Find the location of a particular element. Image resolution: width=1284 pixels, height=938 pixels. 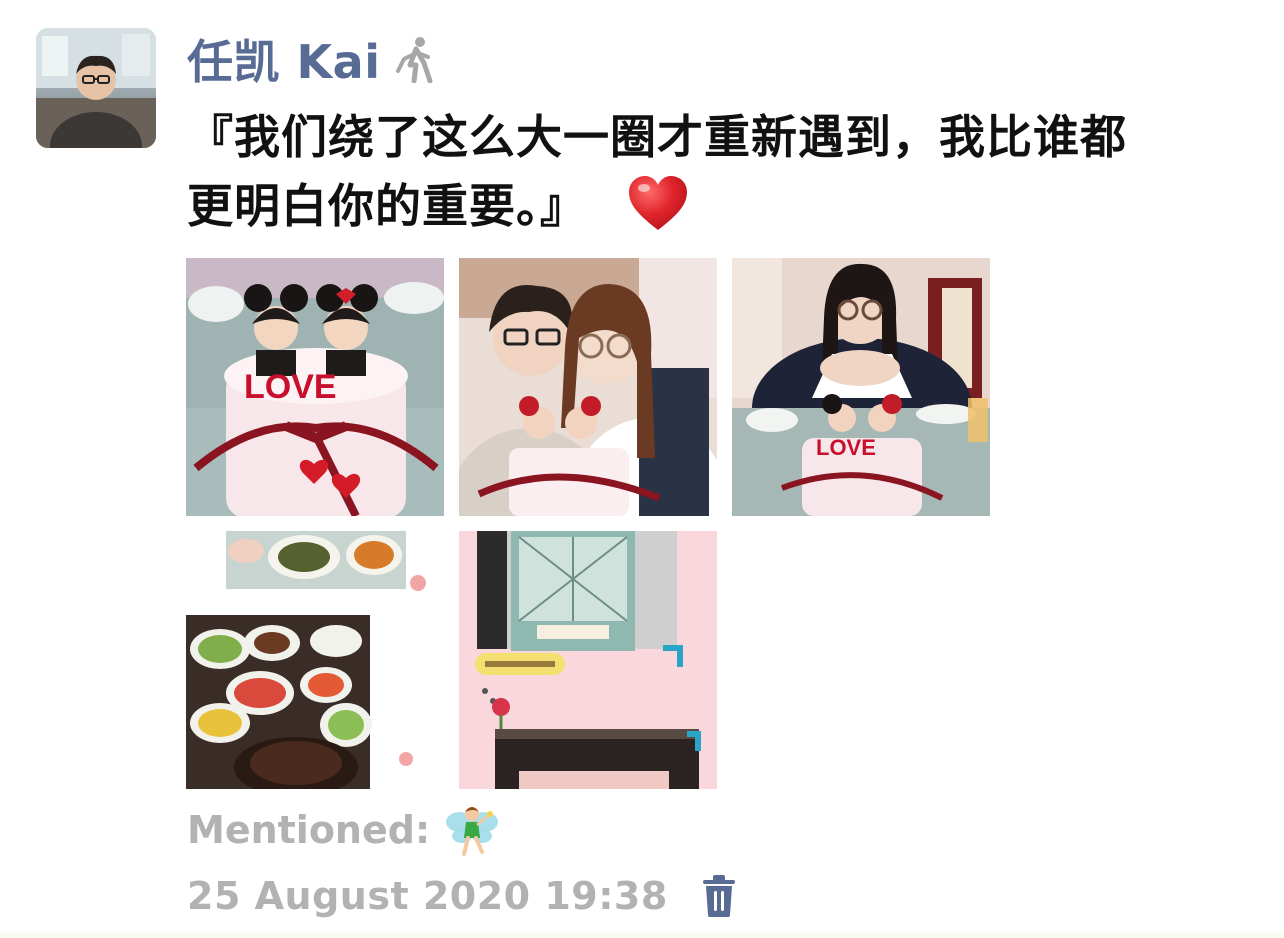

timestamp-row: 25 August 2020 19:38 is located at coordinates (461, 896).